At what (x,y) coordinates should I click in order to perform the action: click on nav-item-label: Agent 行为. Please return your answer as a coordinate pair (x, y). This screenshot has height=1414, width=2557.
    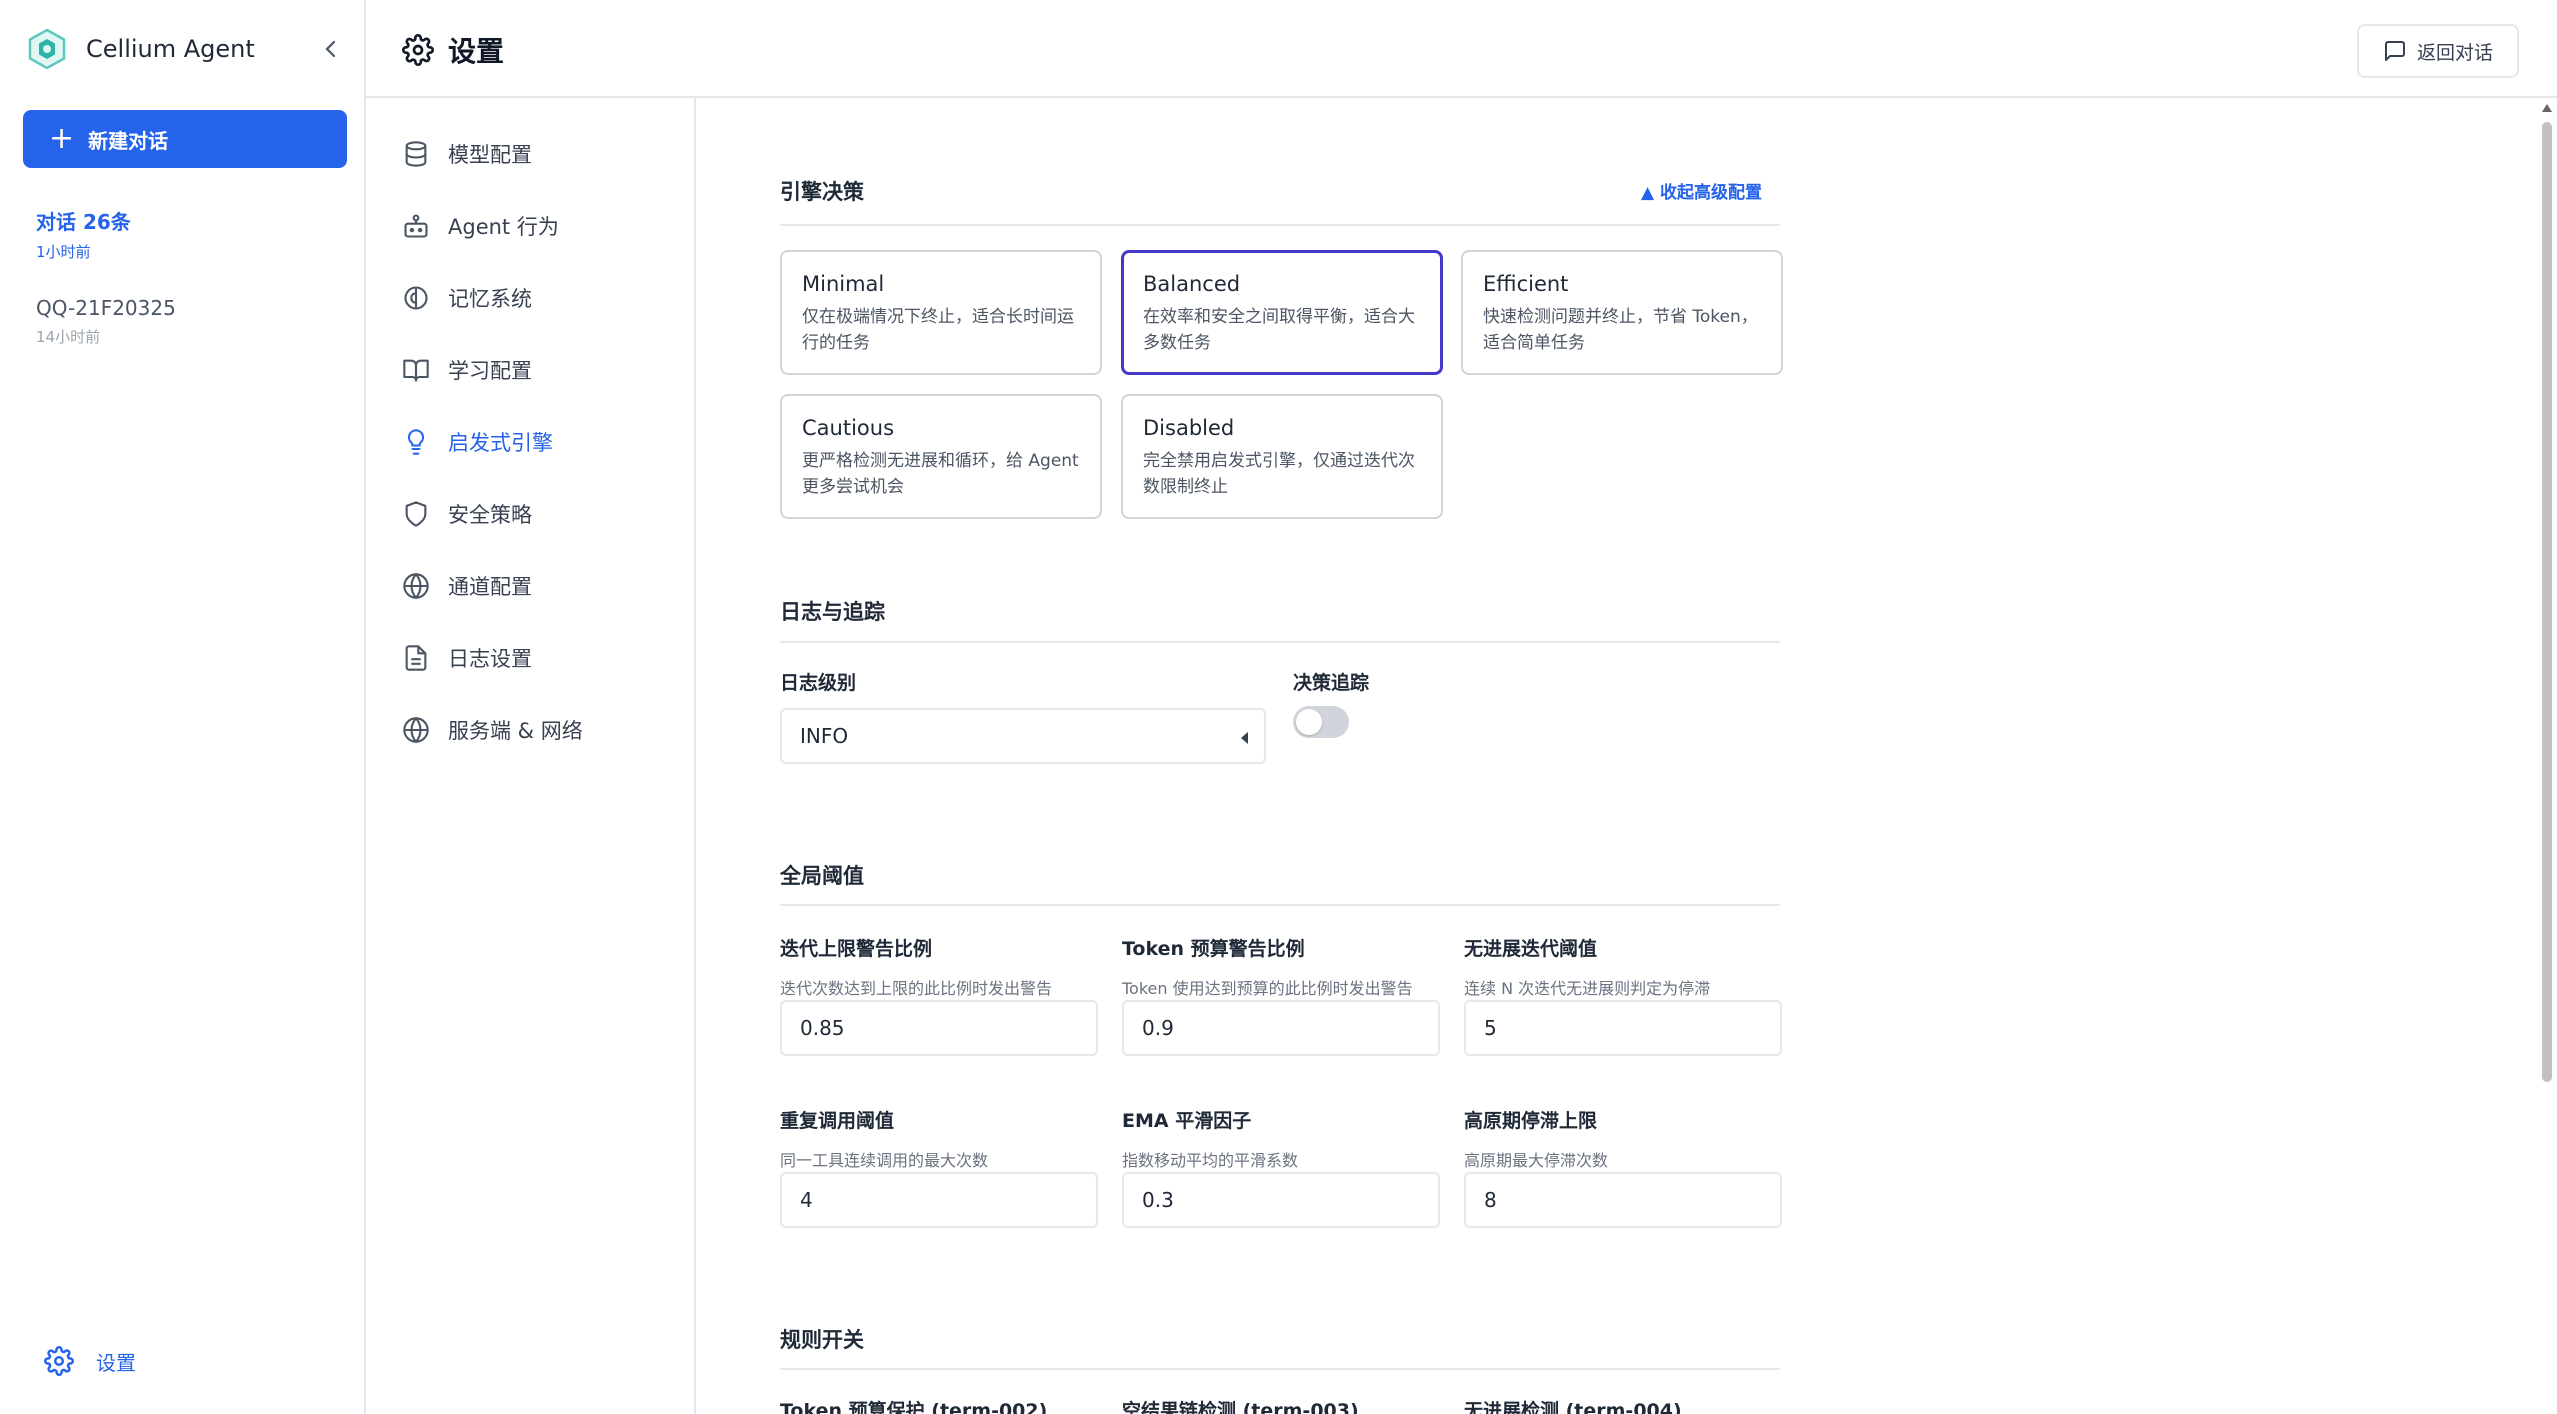
    Looking at the image, I should click on (503, 227).